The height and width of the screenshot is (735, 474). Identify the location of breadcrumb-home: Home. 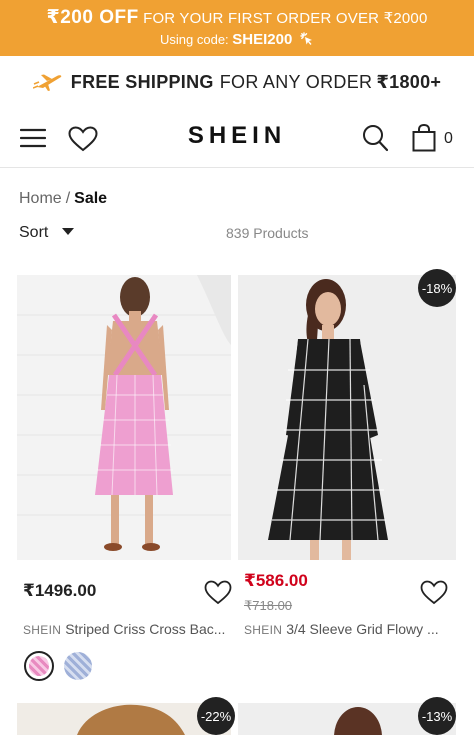
(40, 198).